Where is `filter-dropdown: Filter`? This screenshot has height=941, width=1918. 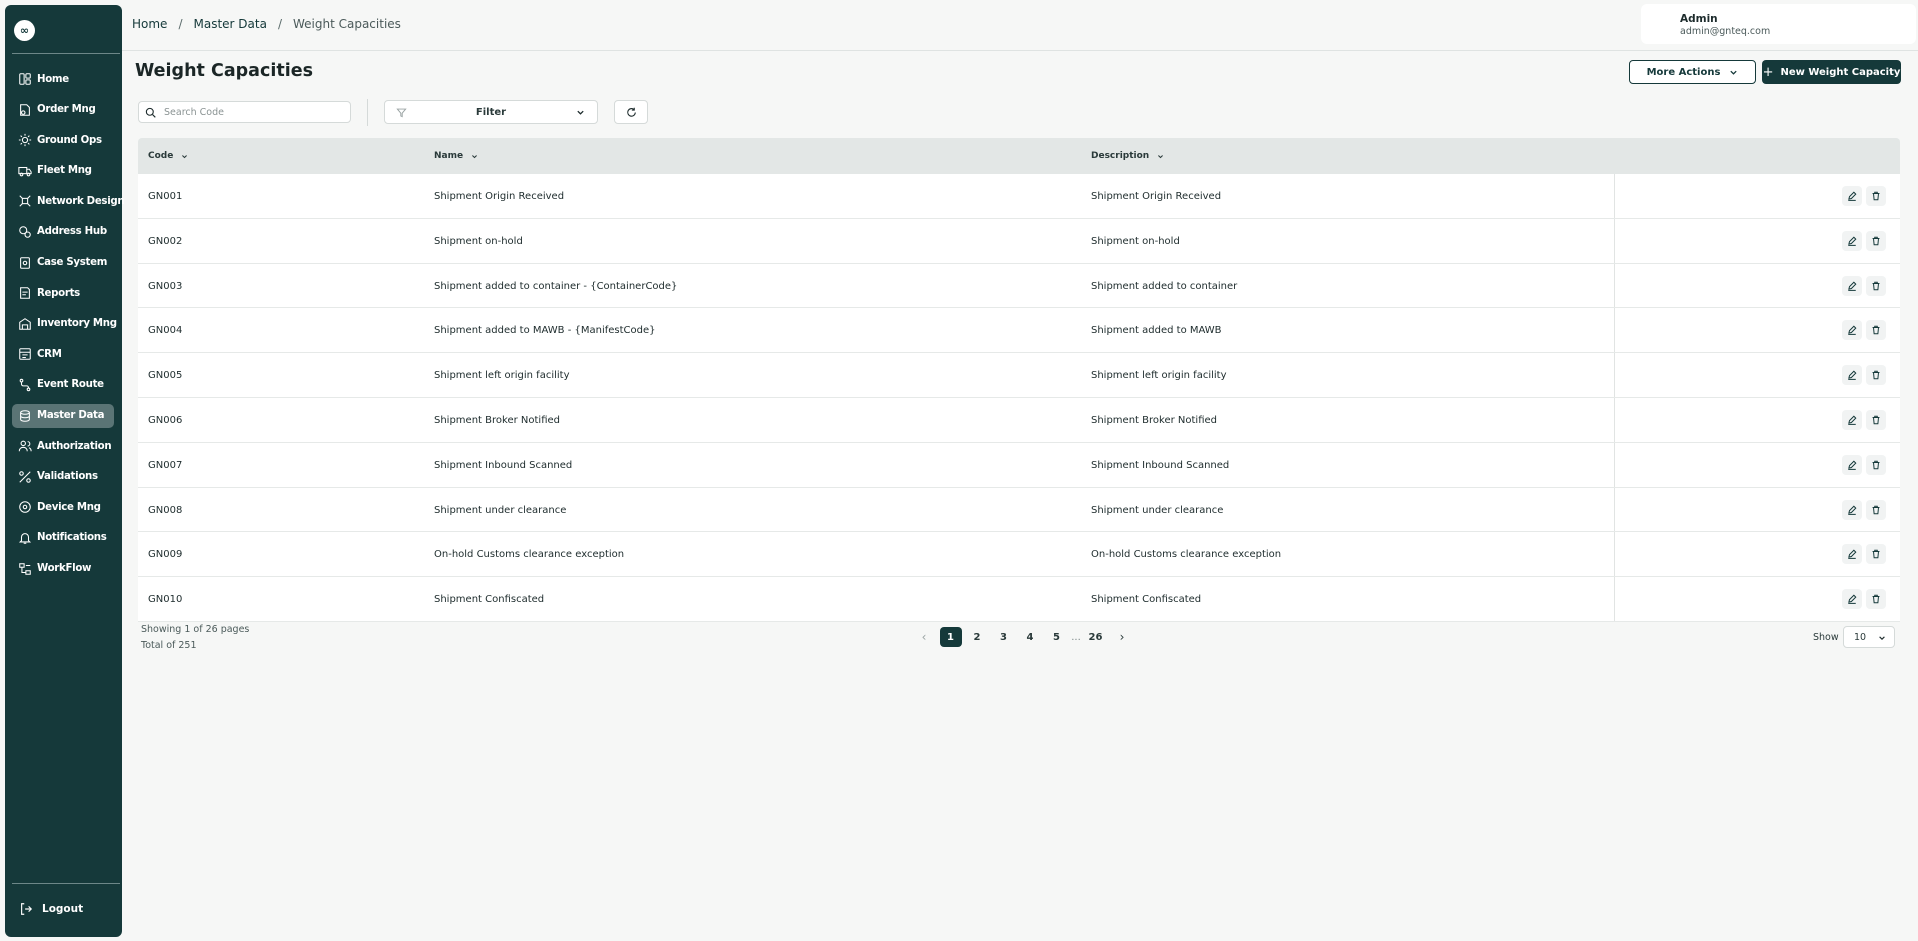
filter-dropdown: Filter is located at coordinates (491, 112).